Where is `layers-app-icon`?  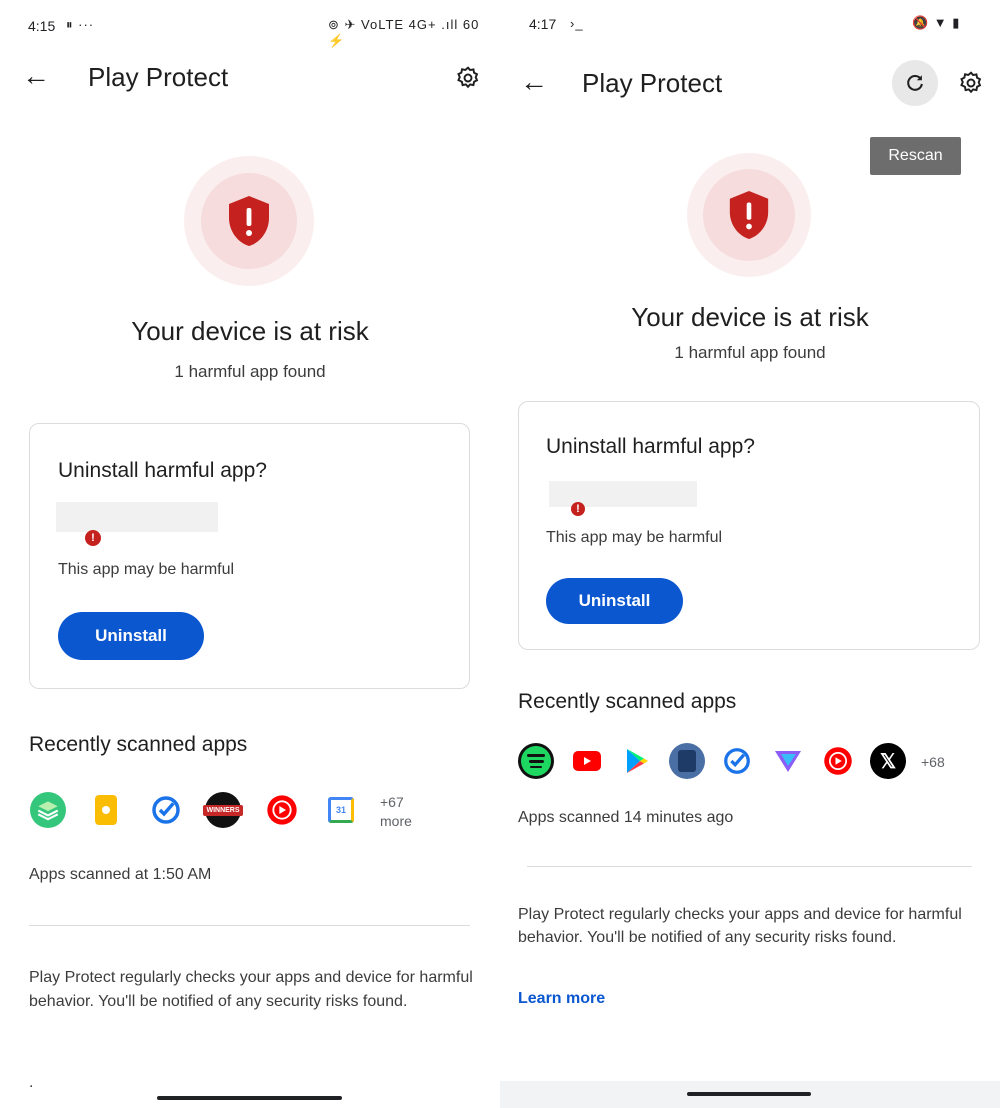 layers-app-icon is located at coordinates (48, 810).